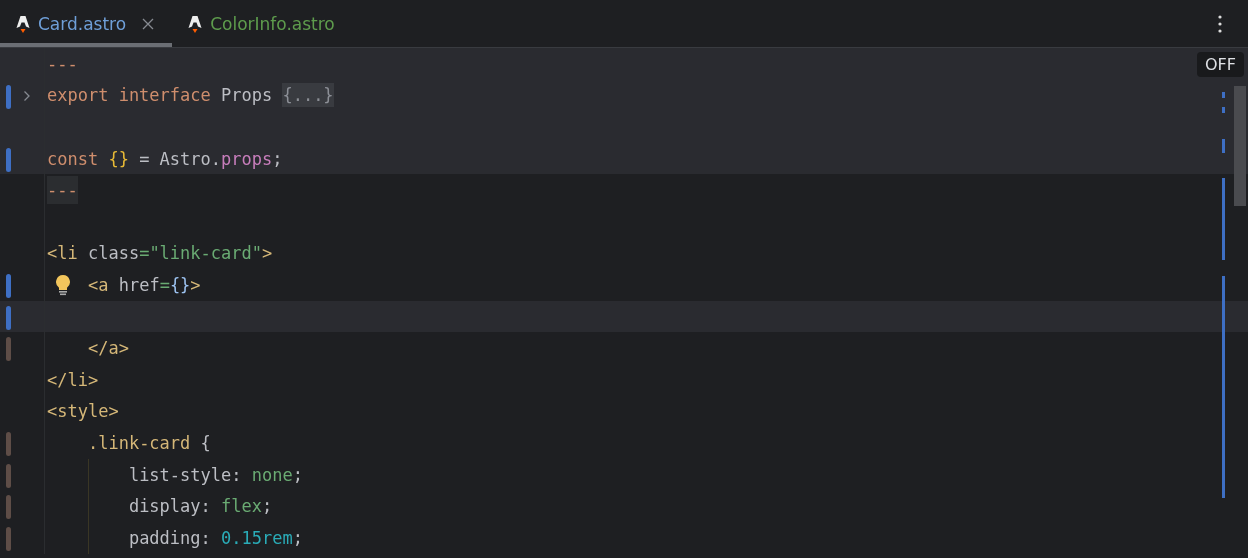 The width and height of the screenshot is (1248, 558). I want to click on lightbulb-icon, so click(63, 285).